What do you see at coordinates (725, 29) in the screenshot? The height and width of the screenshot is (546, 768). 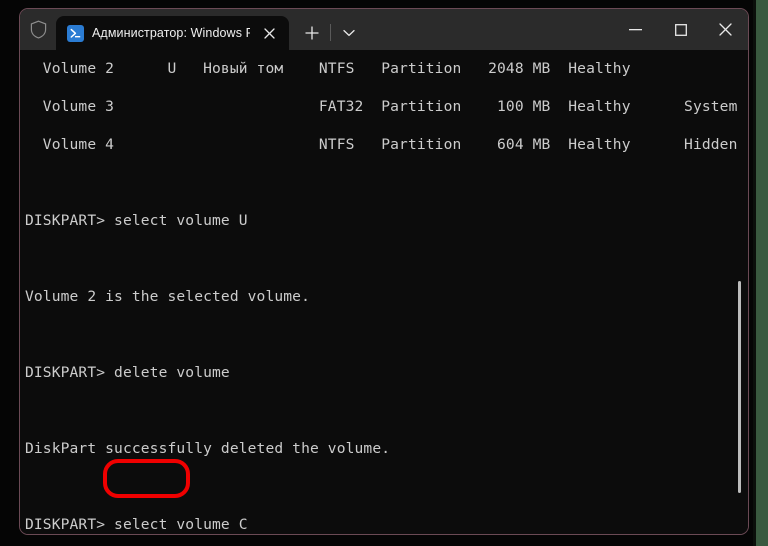 I see `close-button` at bounding box center [725, 29].